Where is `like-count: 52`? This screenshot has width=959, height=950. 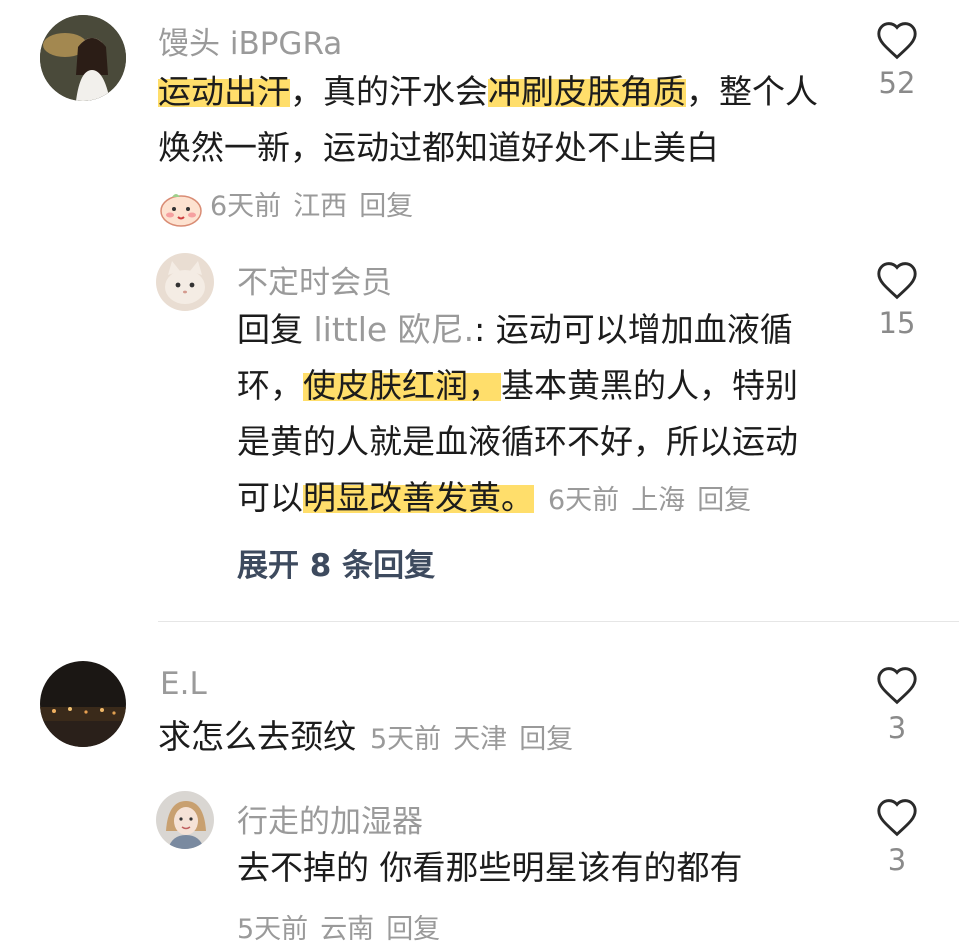 like-count: 52 is located at coordinates (897, 83).